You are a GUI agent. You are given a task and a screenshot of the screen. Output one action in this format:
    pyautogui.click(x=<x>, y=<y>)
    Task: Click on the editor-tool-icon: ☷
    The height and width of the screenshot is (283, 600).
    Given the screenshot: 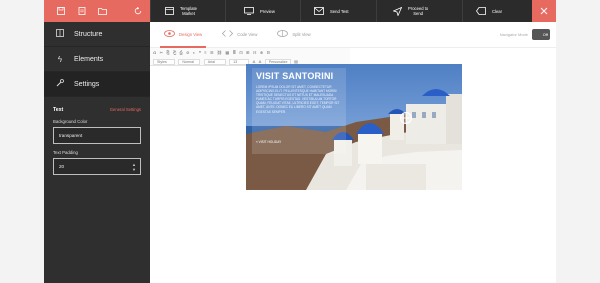 What is the action you would take?
    pyautogui.click(x=255, y=52)
    